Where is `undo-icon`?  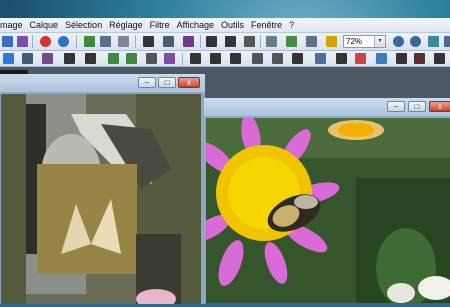 undo-icon is located at coordinates (45, 41).